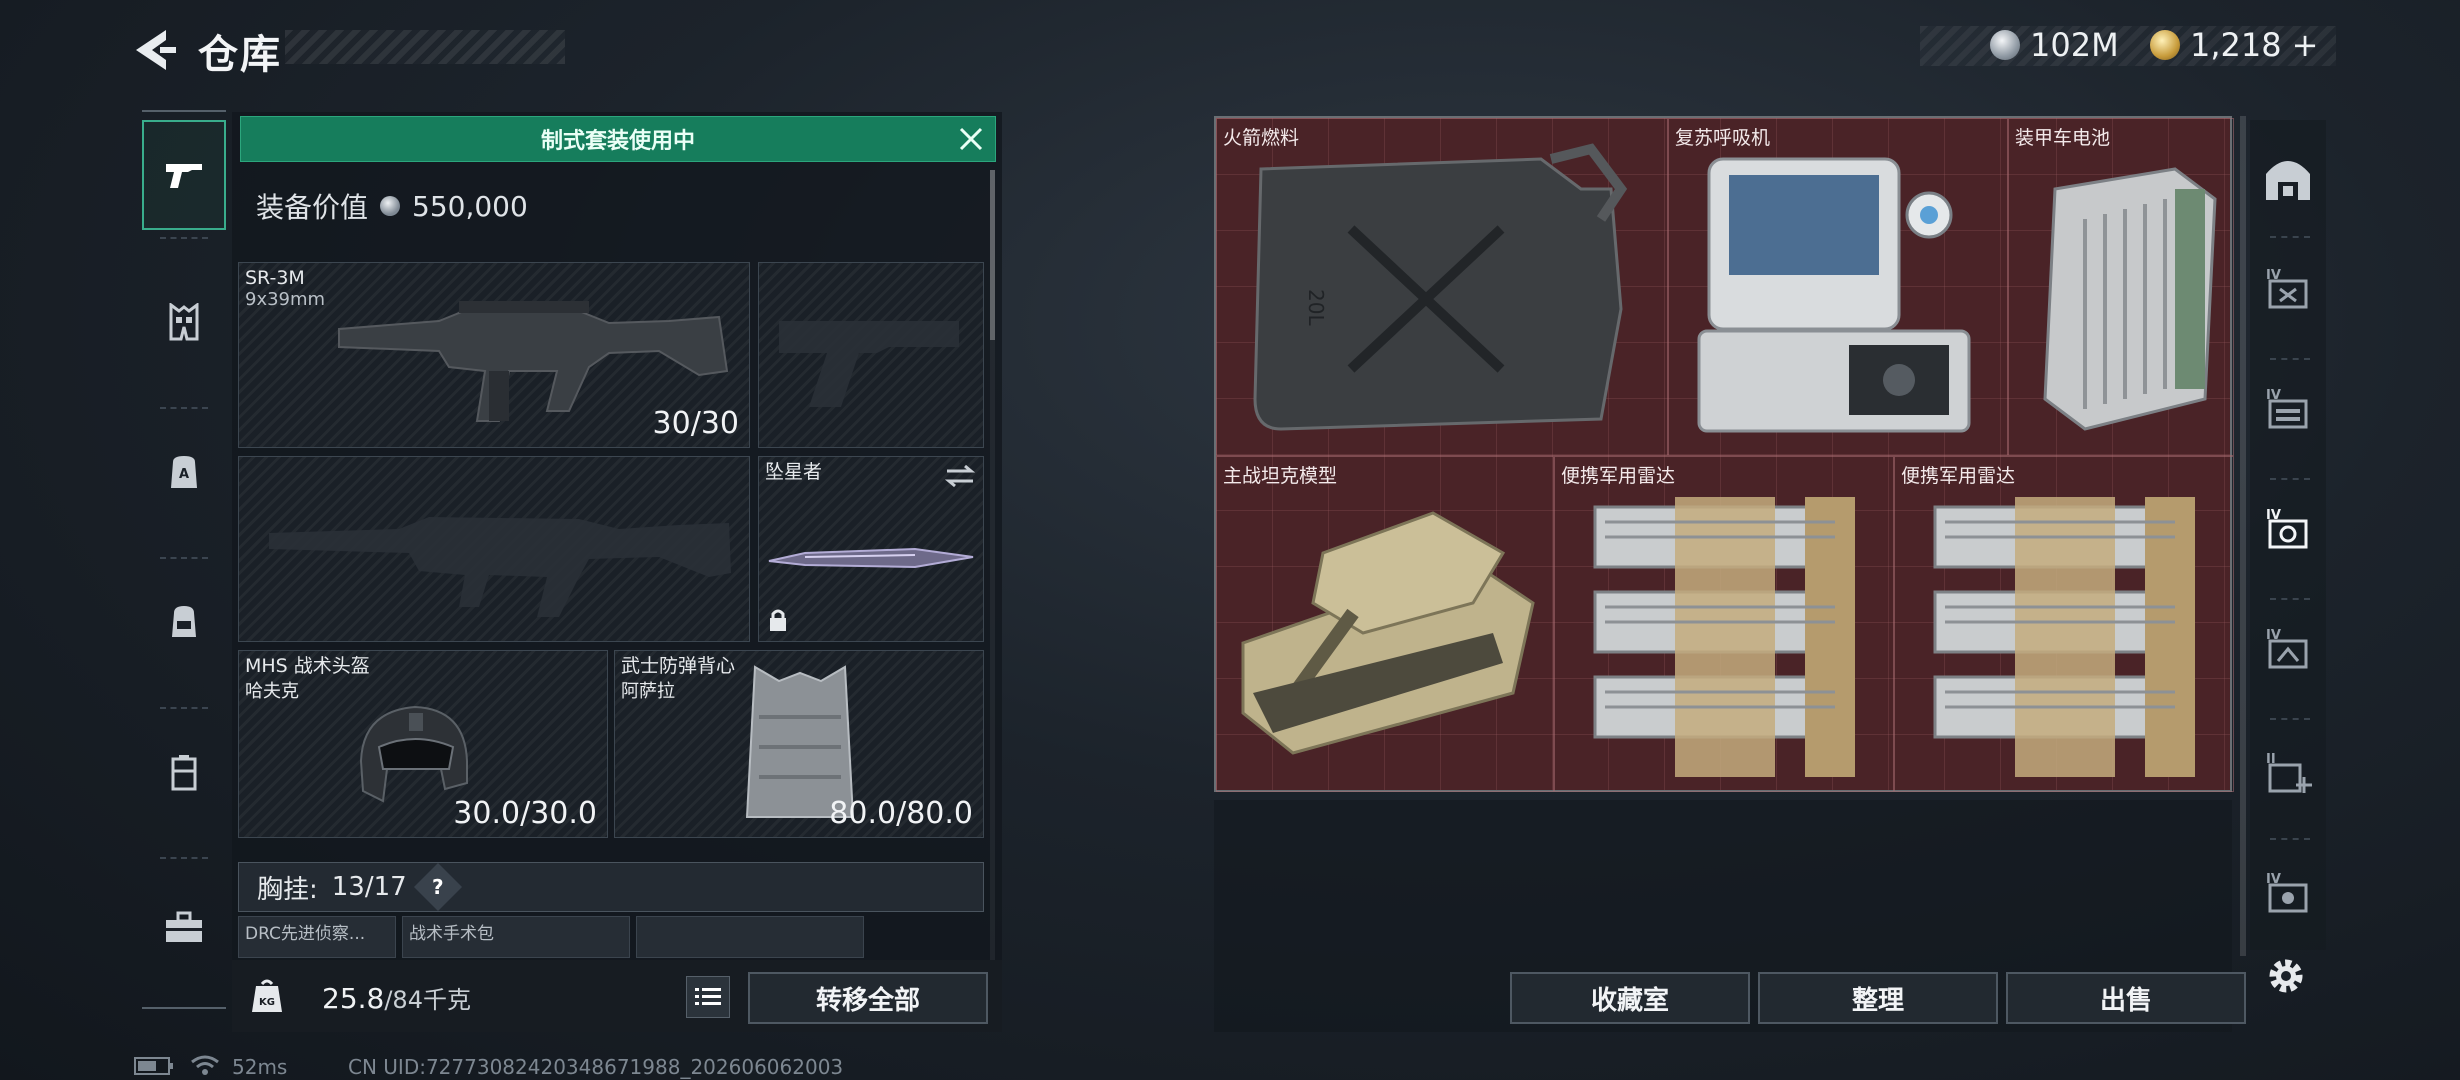  What do you see at coordinates (1442, 287) in the screenshot?
I see `storage-item-rocket-fuel: 火箭燃料 20L` at bounding box center [1442, 287].